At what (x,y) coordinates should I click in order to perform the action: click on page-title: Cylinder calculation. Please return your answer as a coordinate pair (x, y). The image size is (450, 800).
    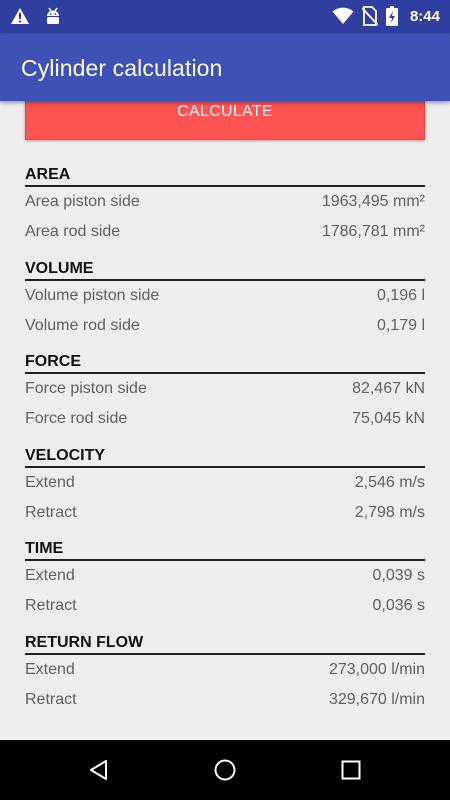
    Looking at the image, I should click on (122, 68).